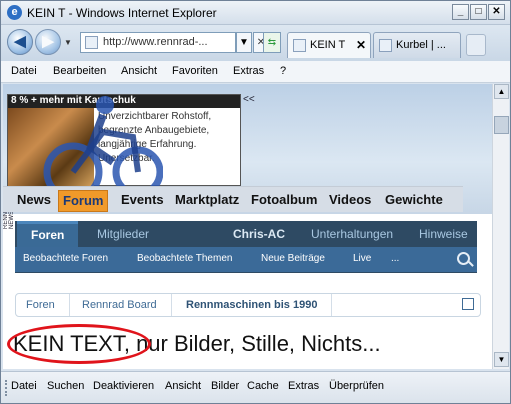  What do you see at coordinates (356, 386) in the screenshot?
I see `tb-ueberpruefen: Überprüfen` at bounding box center [356, 386].